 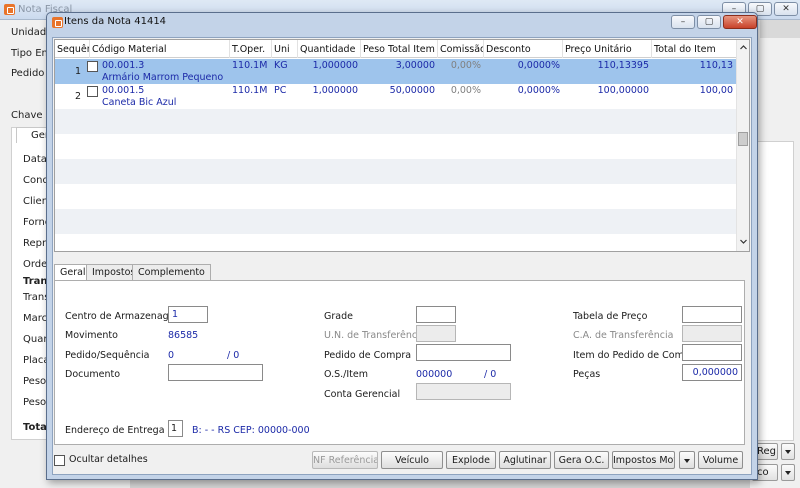 What do you see at coordinates (399, 49) in the screenshot?
I see `column-header-peso-total: Peso Total Item` at bounding box center [399, 49].